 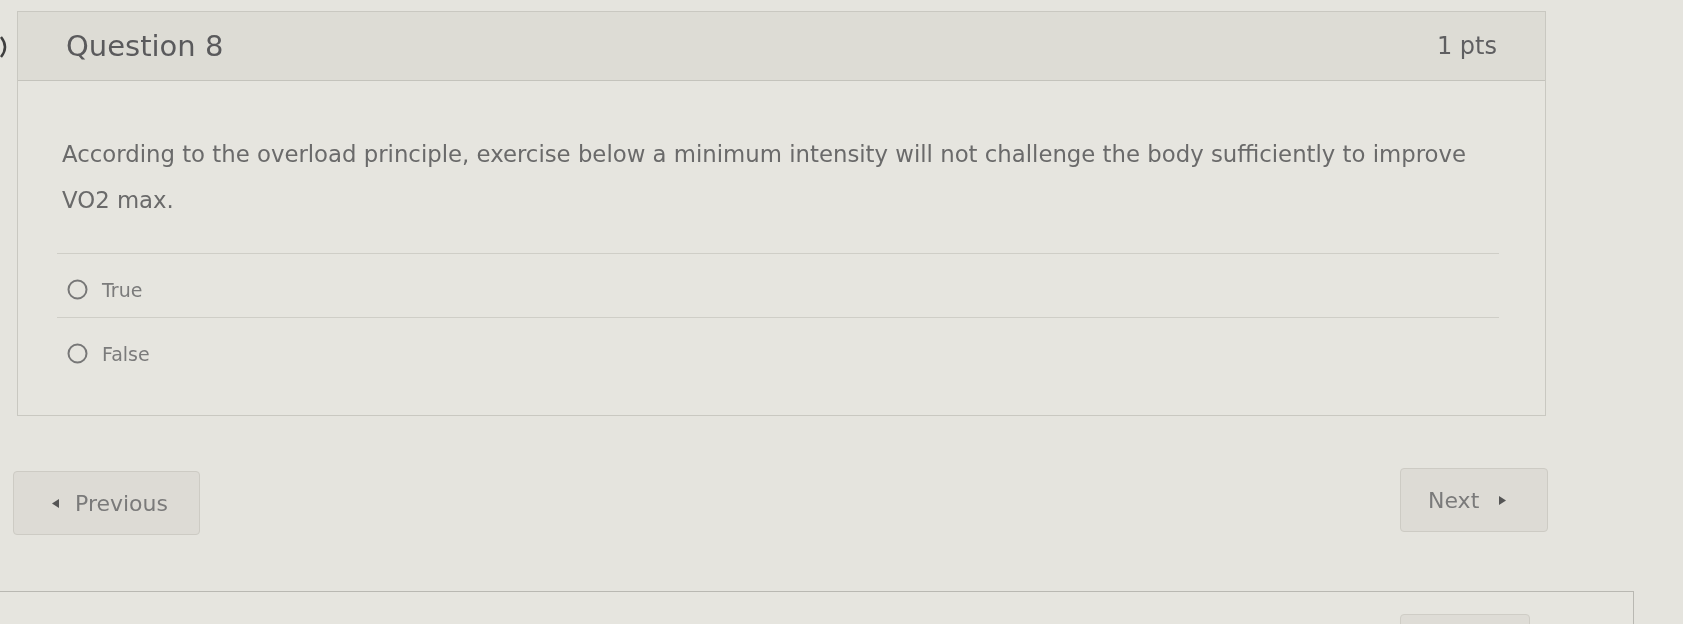 I want to click on question-text: According to the overload principle, exercise below a minimum intensity will not challenge the body sufficiently to improve VO2 max., so click(x=765, y=177).